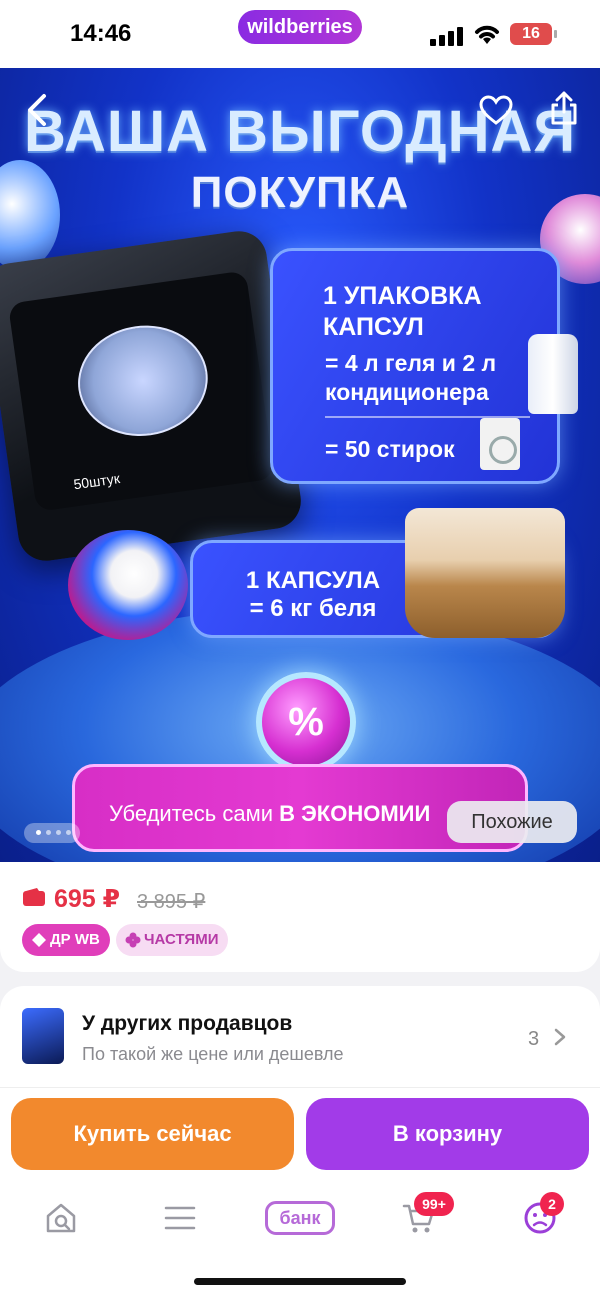  I want to click on card1-volume: = 4 л геля и 2 л кондиционера, so click(410, 378).